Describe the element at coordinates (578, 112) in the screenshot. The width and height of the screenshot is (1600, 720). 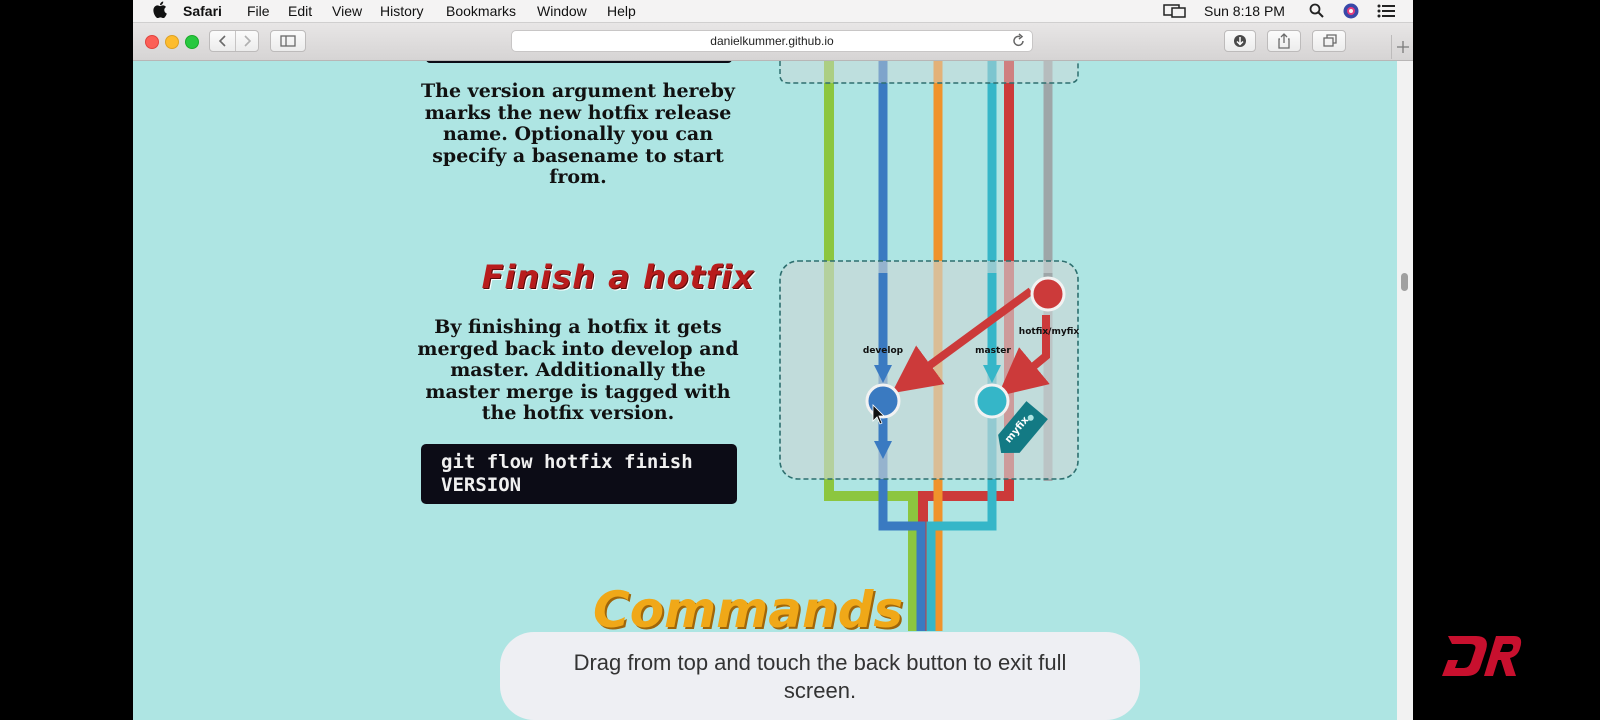
I see `para-line: marks the new hotfix release` at that location.